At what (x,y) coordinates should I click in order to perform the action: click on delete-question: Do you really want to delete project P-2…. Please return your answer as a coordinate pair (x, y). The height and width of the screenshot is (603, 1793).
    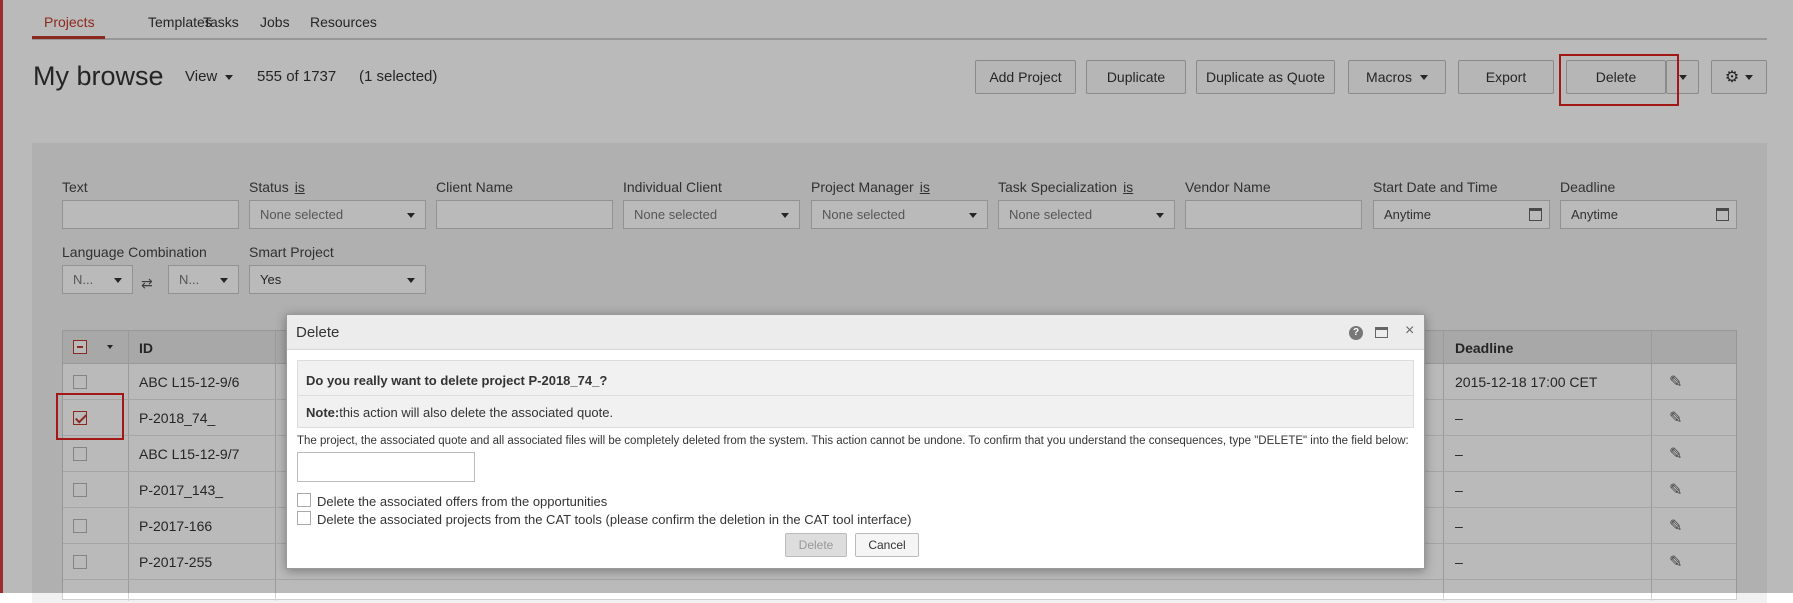
    Looking at the image, I should click on (457, 380).